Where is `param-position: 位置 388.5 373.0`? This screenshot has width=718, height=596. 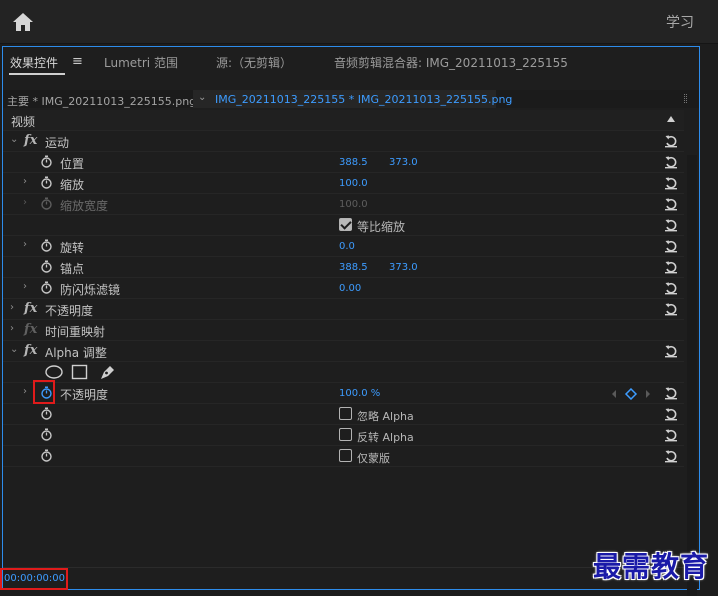
param-position: 位置 388.5 373.0 is located at coordinates (343, 162).